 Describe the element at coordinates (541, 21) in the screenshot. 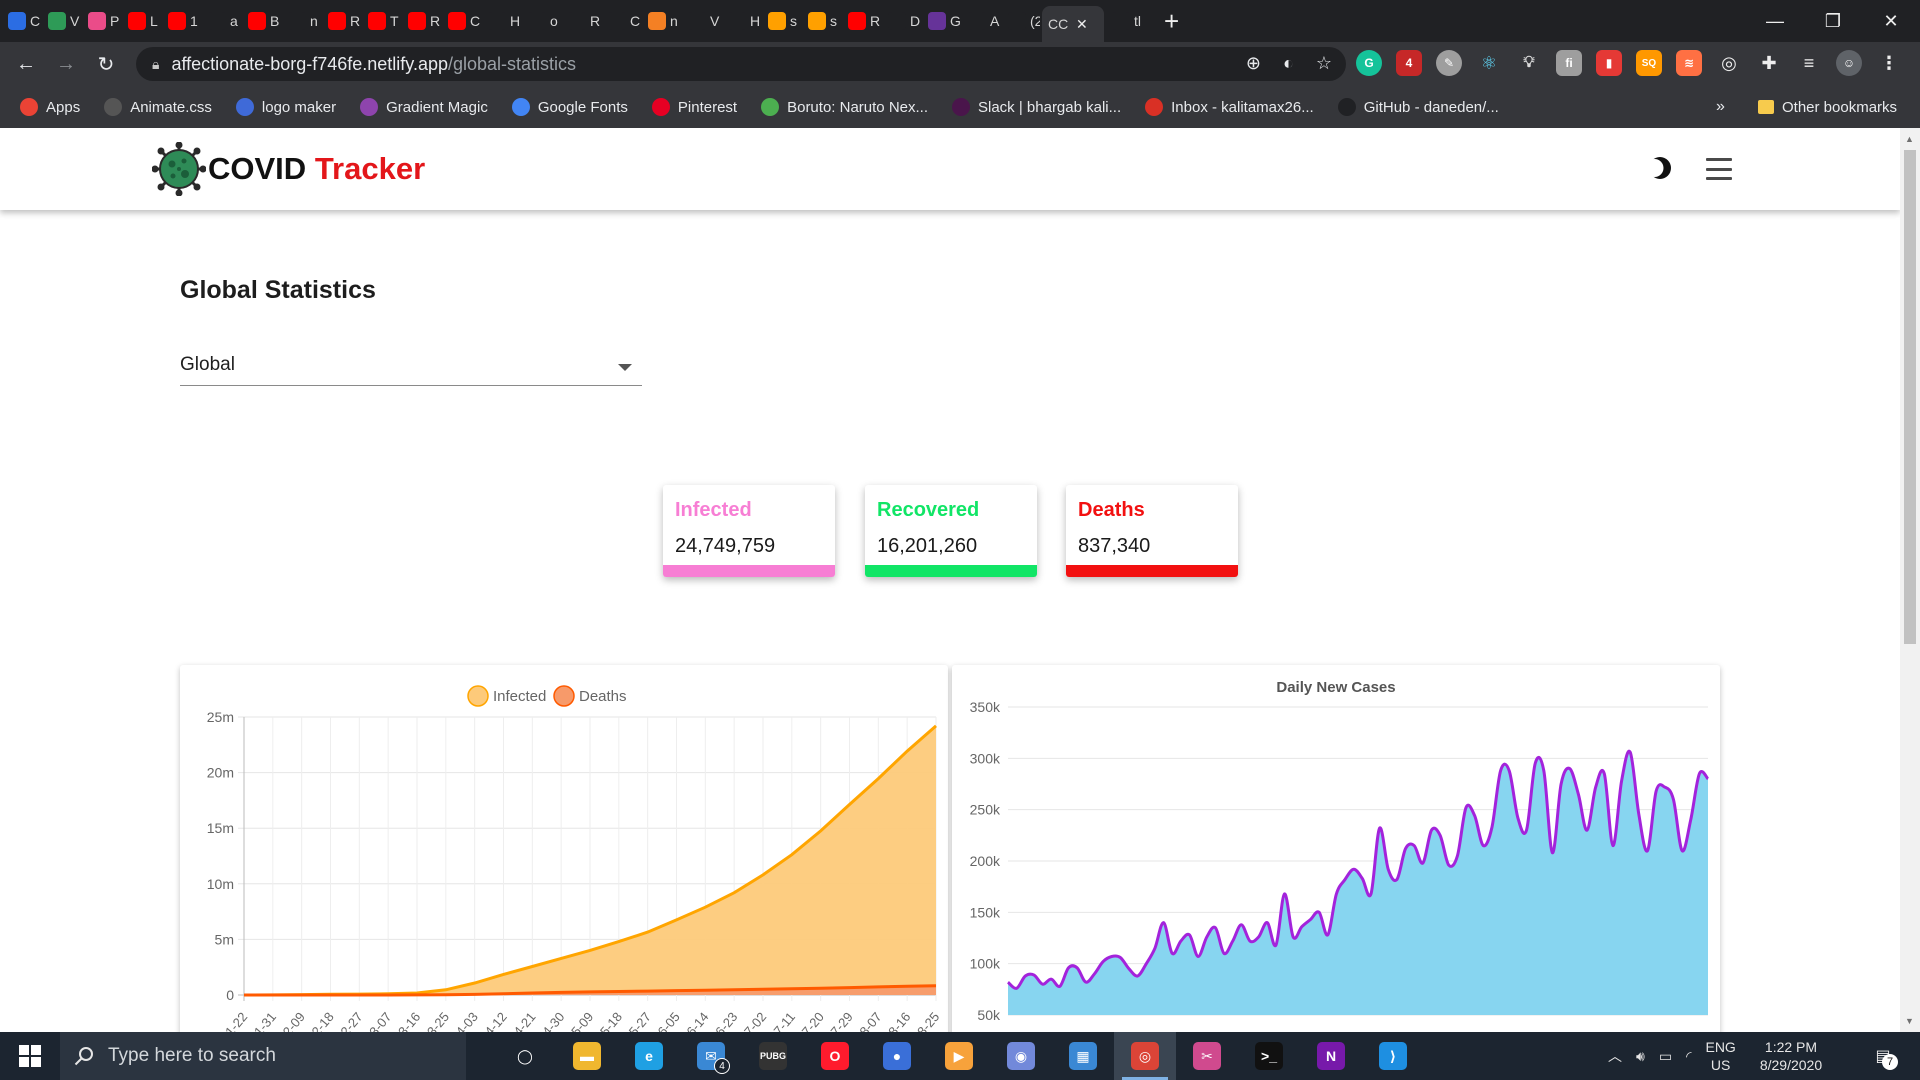

I see `browser-tab: o` at that location.